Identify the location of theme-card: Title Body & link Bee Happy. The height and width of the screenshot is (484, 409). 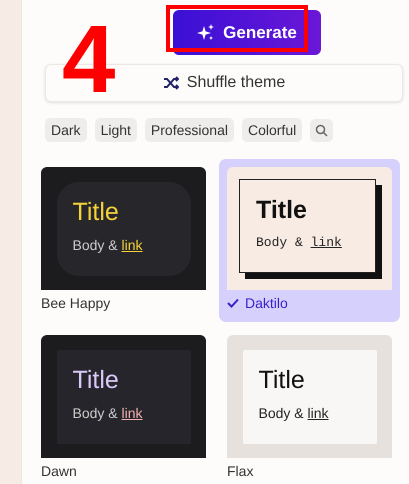
(123, 240).